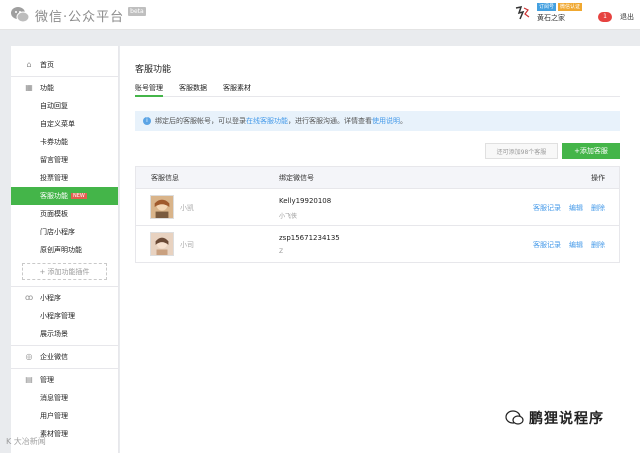  Describe the element at coordinates (598, 177) in the screenshot. I see `column-header-ops: 操作` at that location.